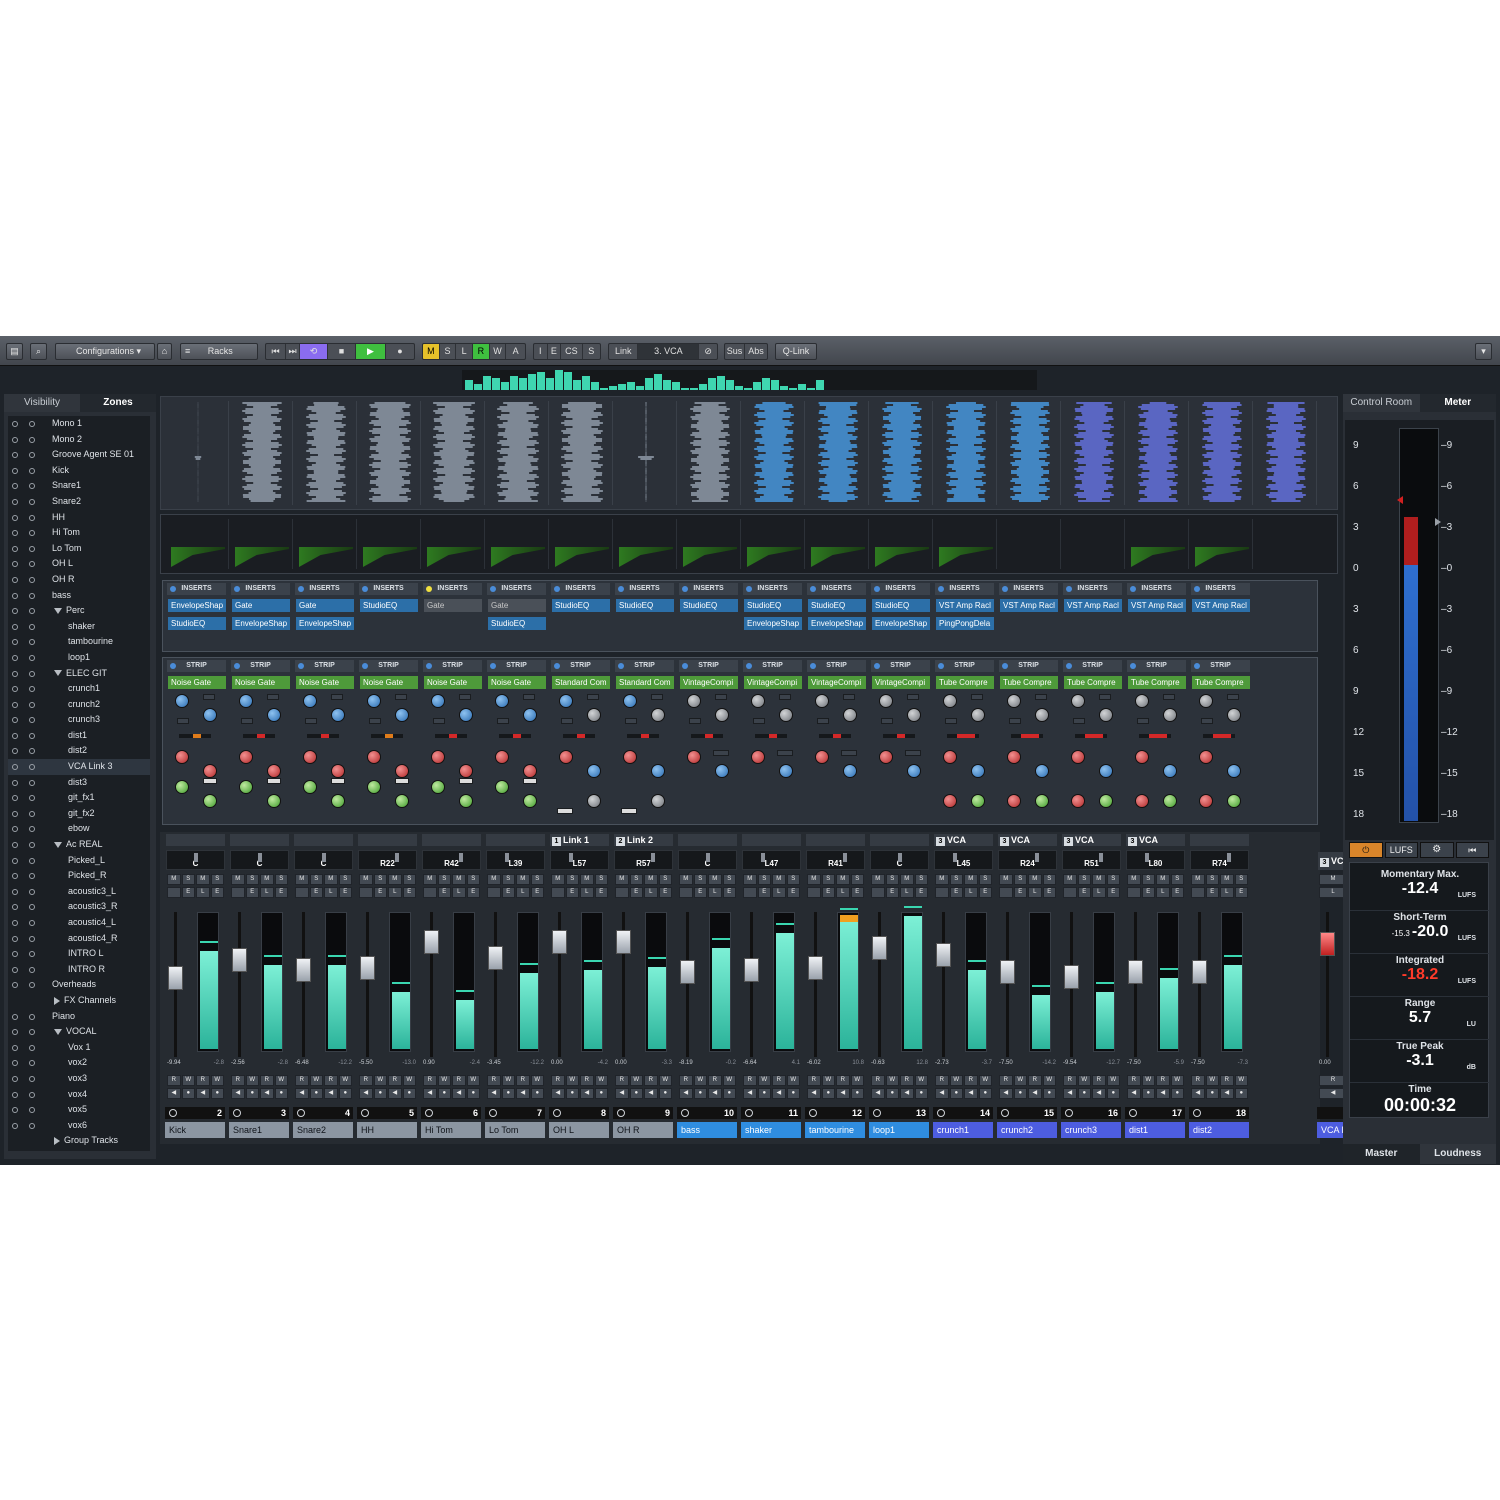 The width and height of the screenshot is (1500, 1500). I want to click on am-button, so click(565, 811).